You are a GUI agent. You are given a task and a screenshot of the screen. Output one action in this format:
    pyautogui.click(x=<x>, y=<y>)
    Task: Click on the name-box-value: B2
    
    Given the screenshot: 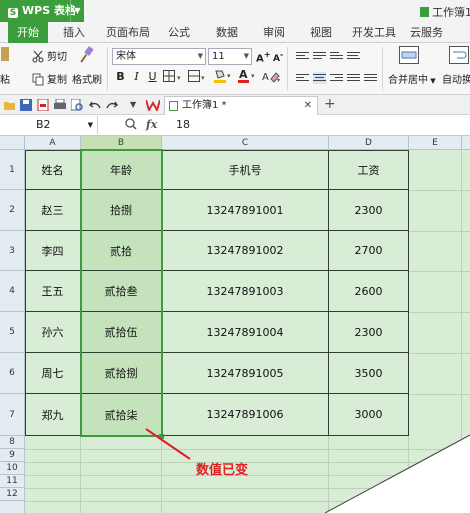 What is the action you would take?
    pyautogui.click(x=43, y=124)
    